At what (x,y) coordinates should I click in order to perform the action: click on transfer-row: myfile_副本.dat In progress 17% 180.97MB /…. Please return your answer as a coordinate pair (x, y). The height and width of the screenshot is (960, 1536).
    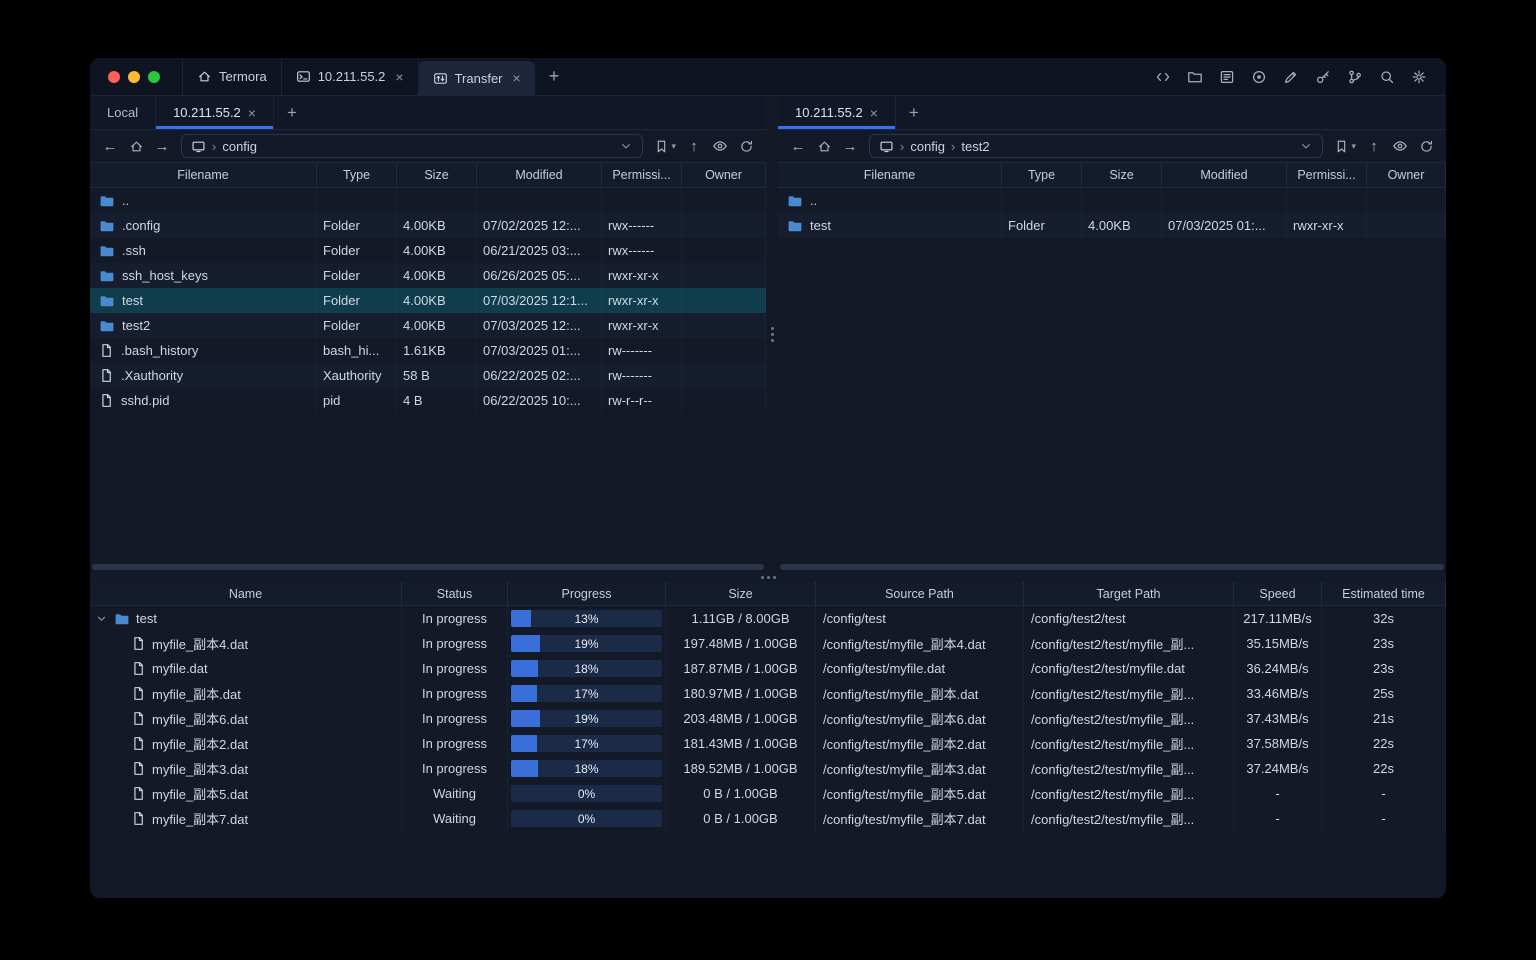
    Looking at the image, I should click on (768, 693).